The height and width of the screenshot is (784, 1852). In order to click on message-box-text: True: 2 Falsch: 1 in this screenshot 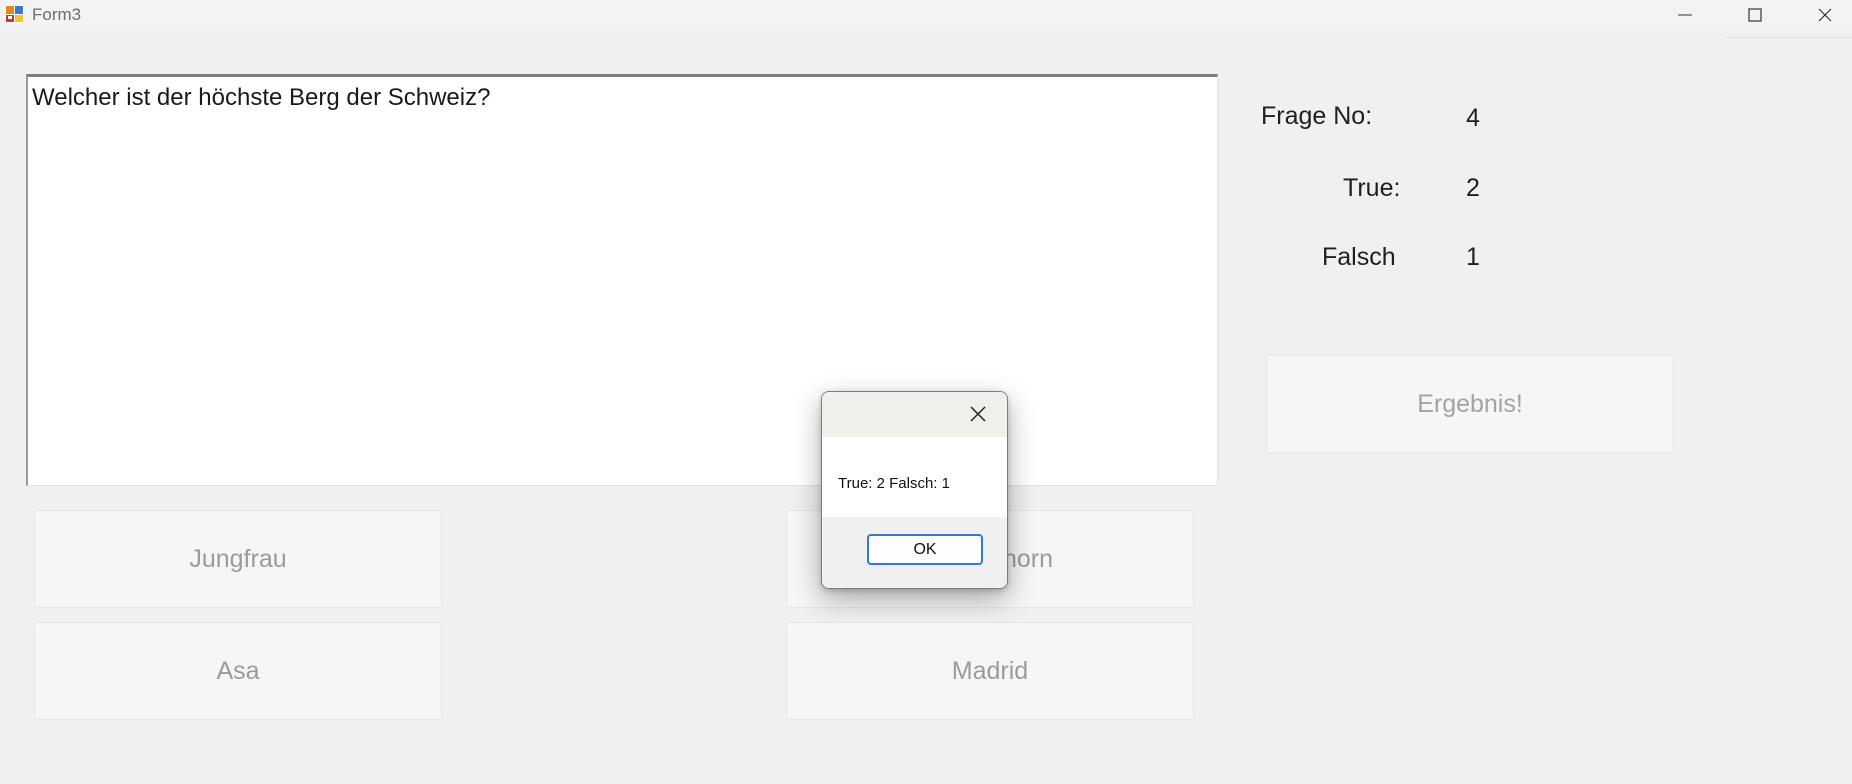, I will do `click(894, 483)`.